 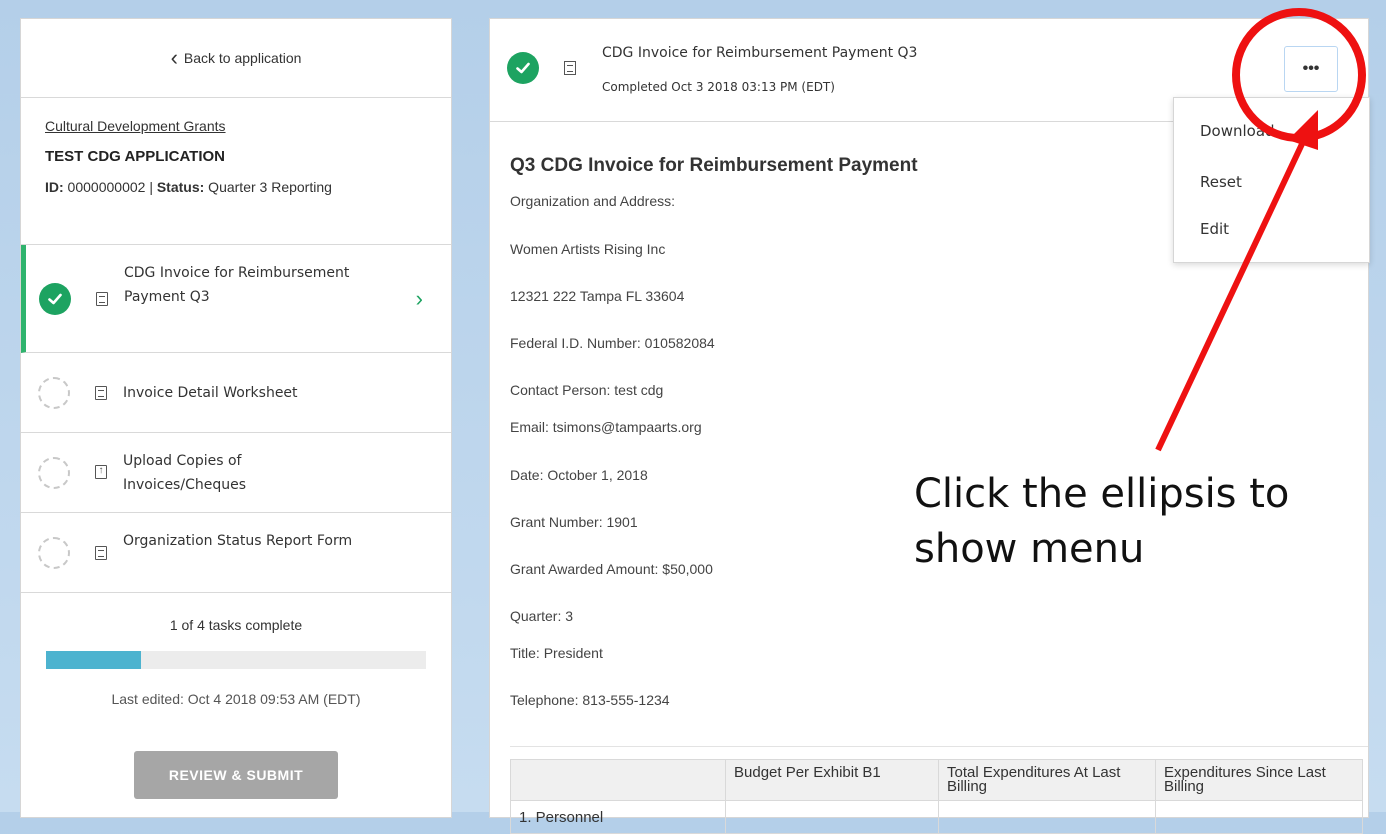 What do you see at coordinates (1271, 180) in the screenshot?
I see `ellipsis-dropdown-menu: Download Reset Edit` at bounding box center [1271, 180].